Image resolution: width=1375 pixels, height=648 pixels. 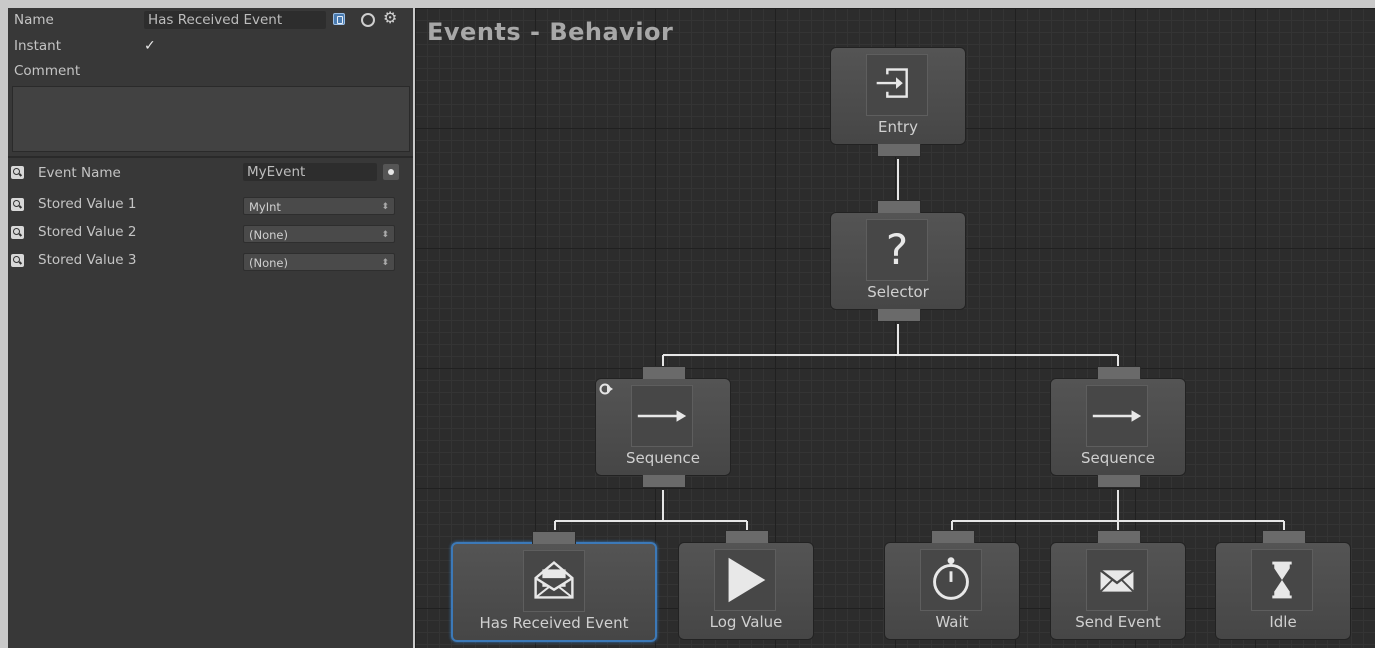 I want to click on envelope-open-icon, so click(x=554, y=581).